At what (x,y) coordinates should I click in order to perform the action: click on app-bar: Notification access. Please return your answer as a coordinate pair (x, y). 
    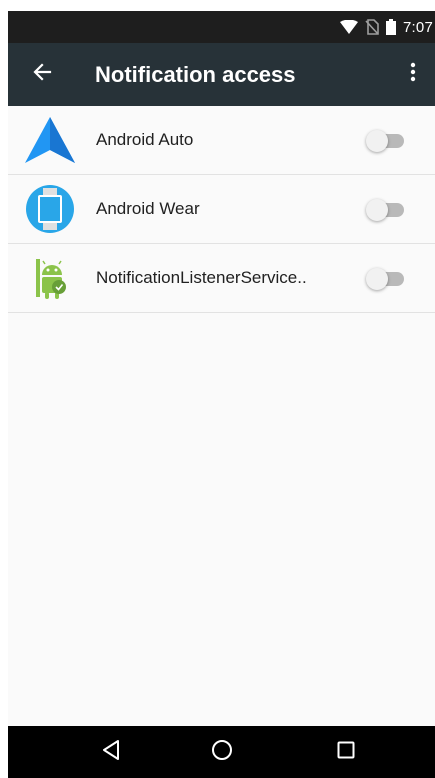
    Looking at the image, I should click on (221, 74).